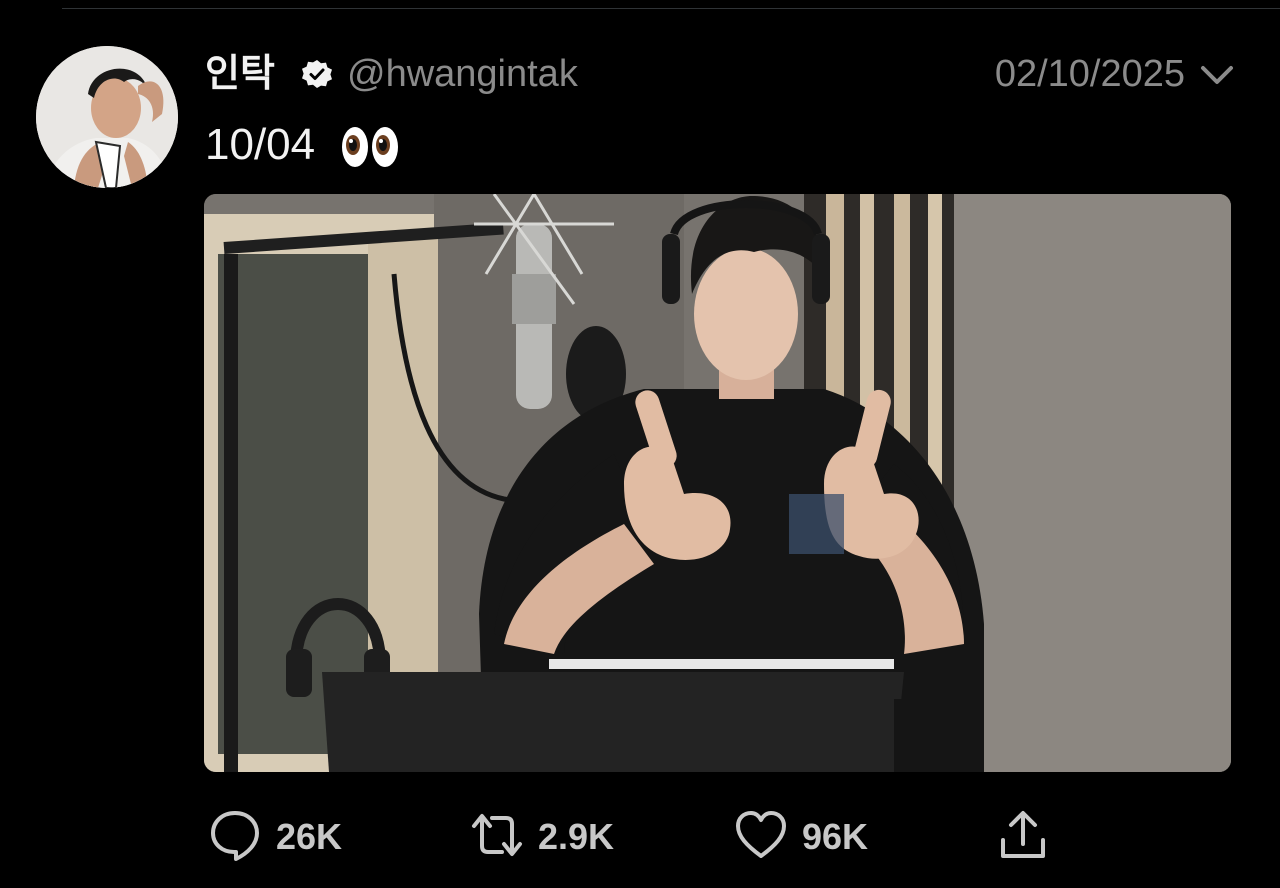 Image resolution: width=1280 pixels, height=888 pixels. I want to click on tweet-actions: 26K 2.9K 96K, so click(640, 835).